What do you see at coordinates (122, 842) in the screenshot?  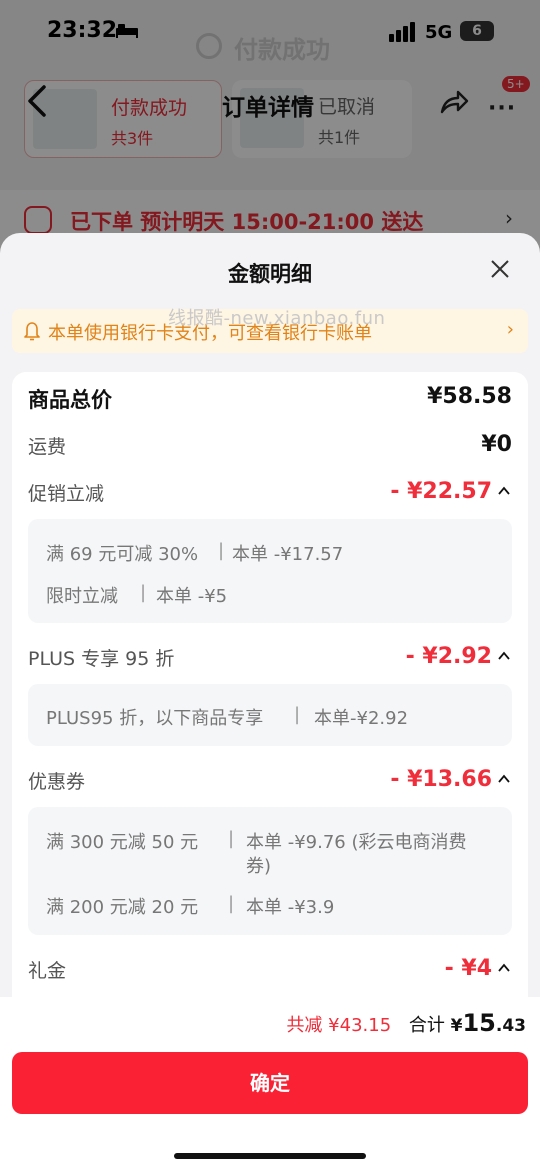 I see `coupon-detail-name: 满 300 元减 50 元` at bounding box center [122, 842].